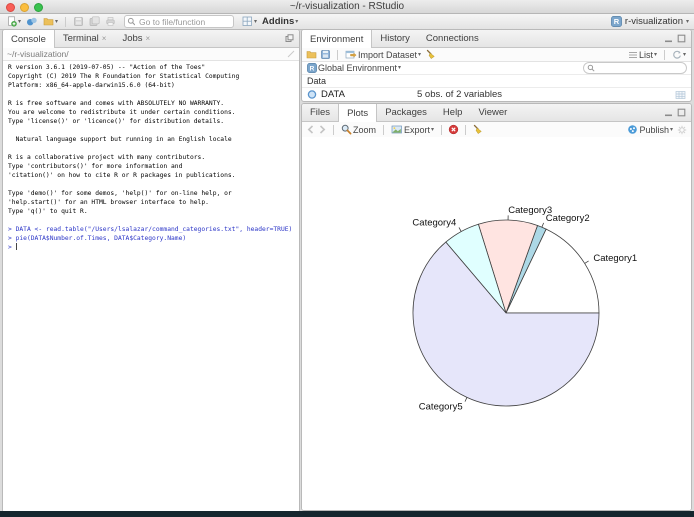 This screenshot has height=517, width=694. What do you see at coordinates (312, 94) in the screenshot?
I see `data-object-icon` at bounding box center [312, 94].